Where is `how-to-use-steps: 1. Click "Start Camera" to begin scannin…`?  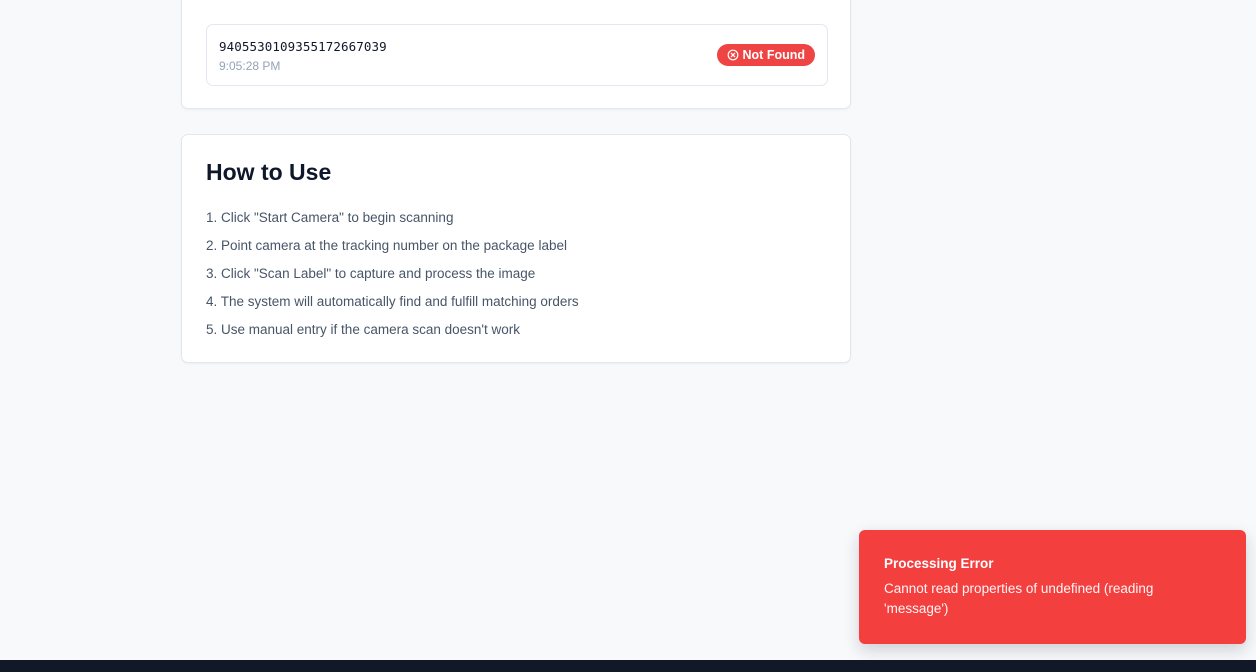
how-to-use-steps: 1. Click "Start Camera" to begin scannin… is located at coordinates (392, 278).